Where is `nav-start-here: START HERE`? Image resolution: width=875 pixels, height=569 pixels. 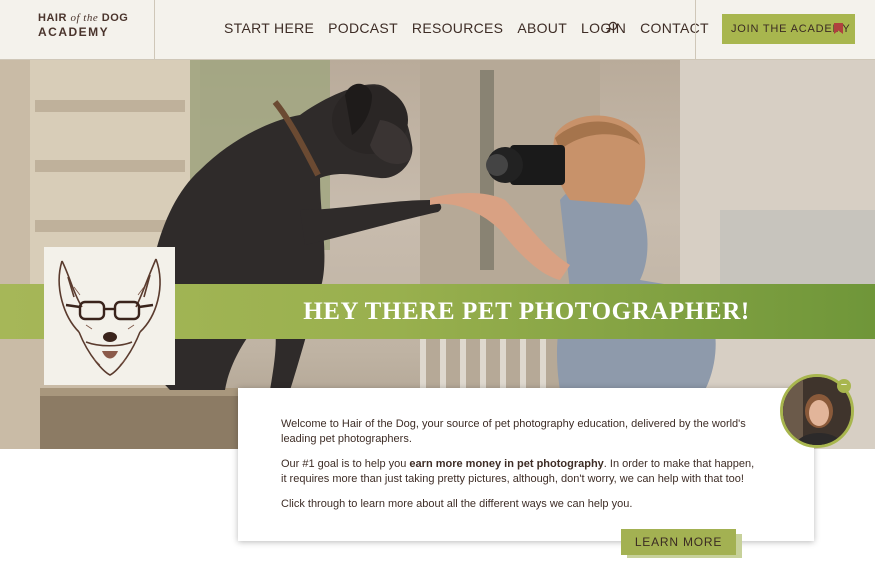 nav-start-here: START HERE is located at coordinates (269, 28).